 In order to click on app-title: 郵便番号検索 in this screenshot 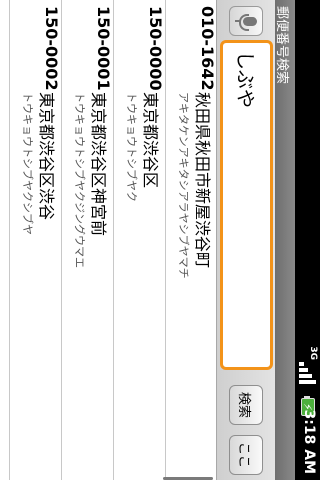, I will do `click(281, 45)`.